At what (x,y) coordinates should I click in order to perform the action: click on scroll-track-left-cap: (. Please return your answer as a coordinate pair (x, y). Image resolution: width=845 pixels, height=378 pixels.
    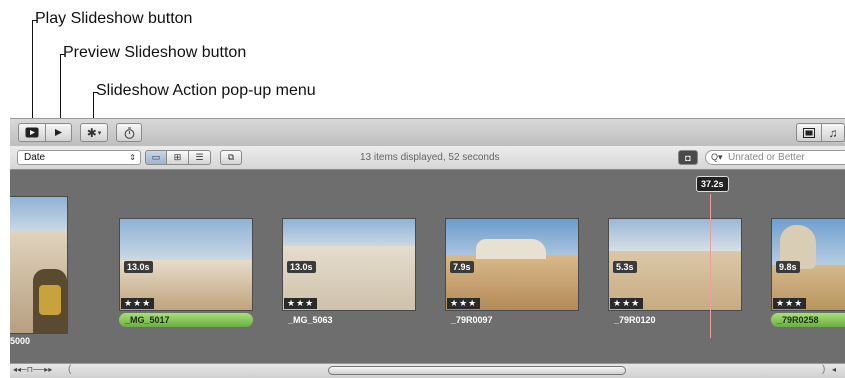
    Looking at the image, I should click on (70, 369).